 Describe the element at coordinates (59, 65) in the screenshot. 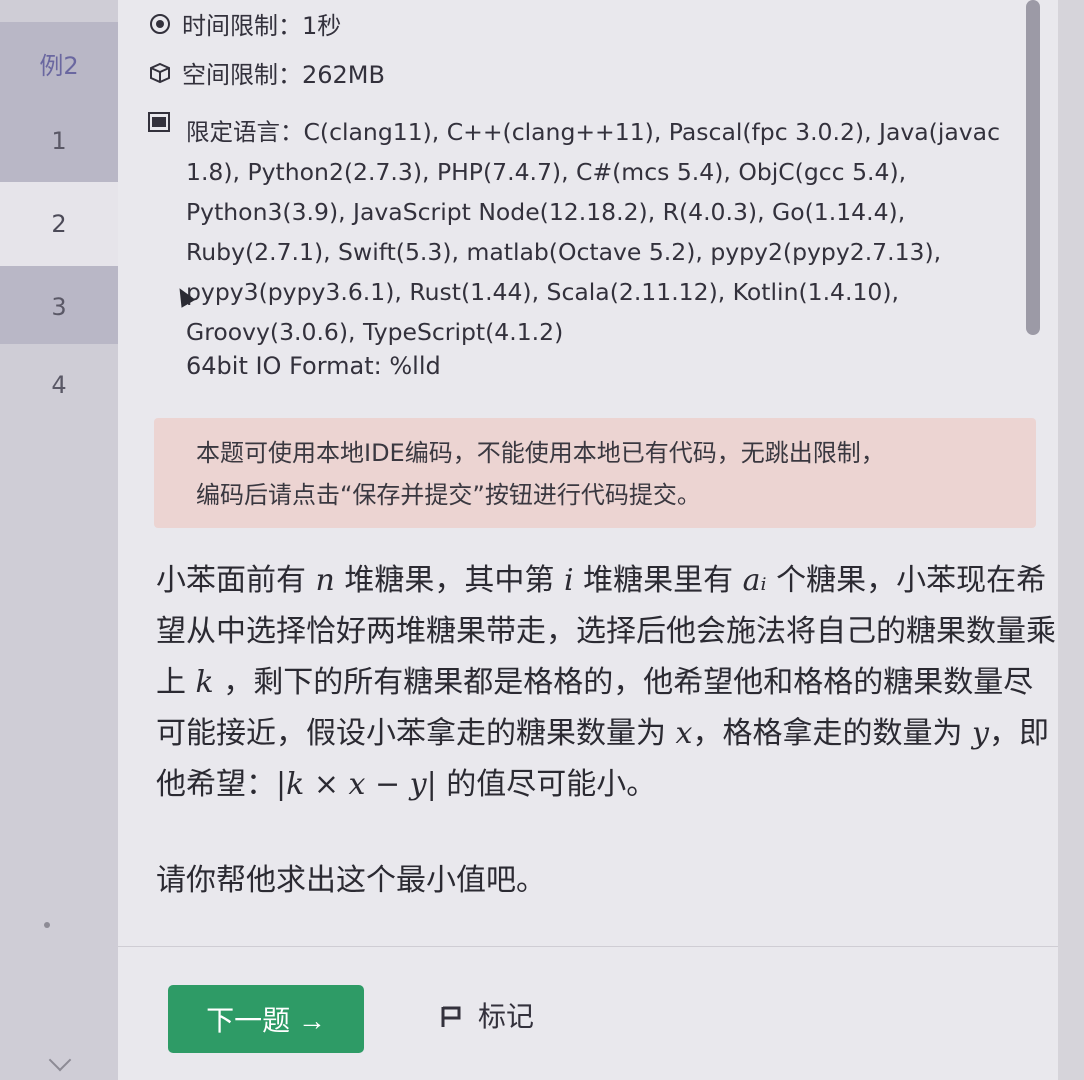

I see `sidebar-item-label: 例2` at that location.